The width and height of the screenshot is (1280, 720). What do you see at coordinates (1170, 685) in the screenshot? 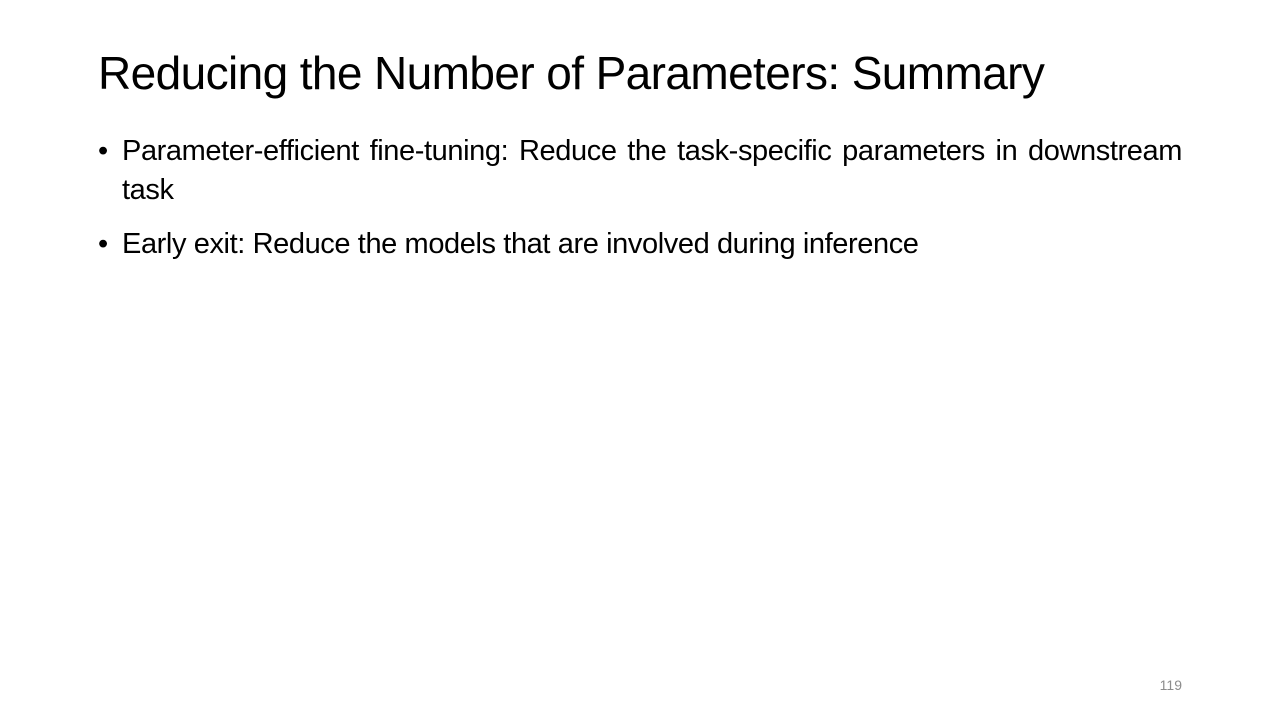
I see `page-number: 119` at bounding box center [1170, 685].